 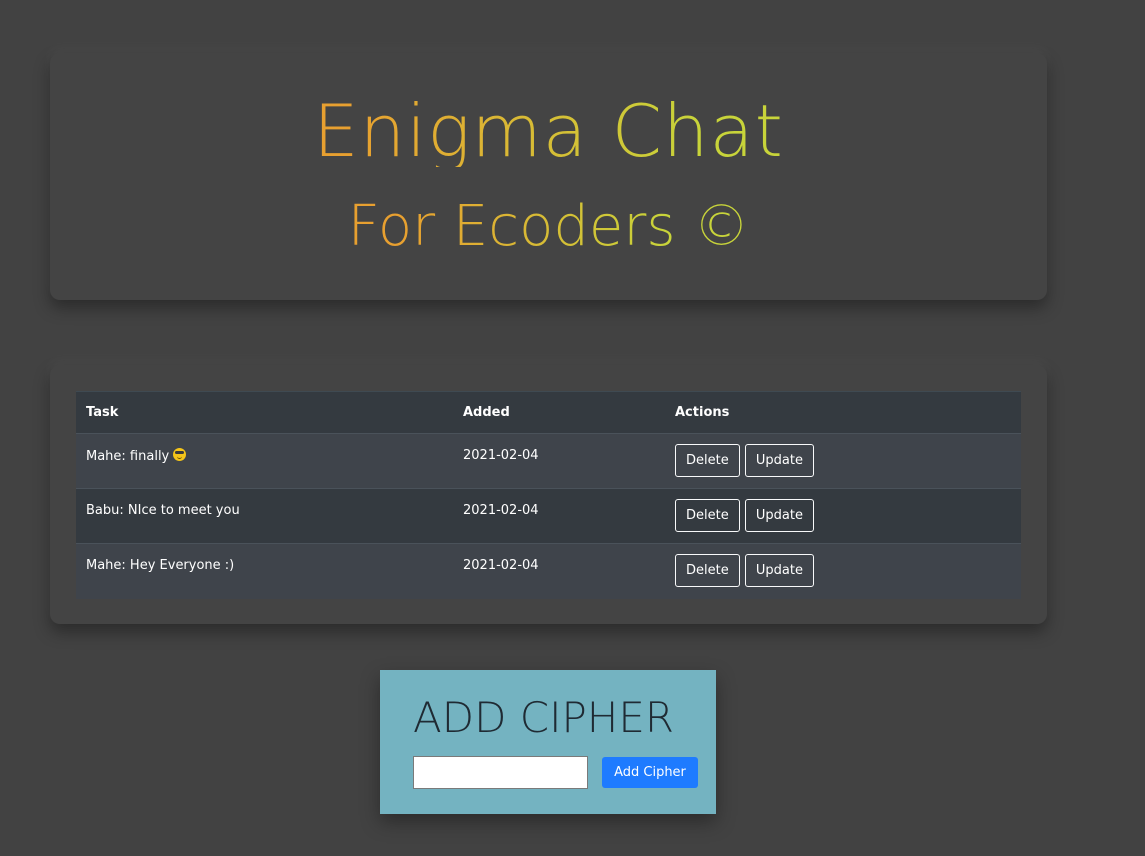 I want to click on column-header-actions: Actions, so click(x=843, y=412).